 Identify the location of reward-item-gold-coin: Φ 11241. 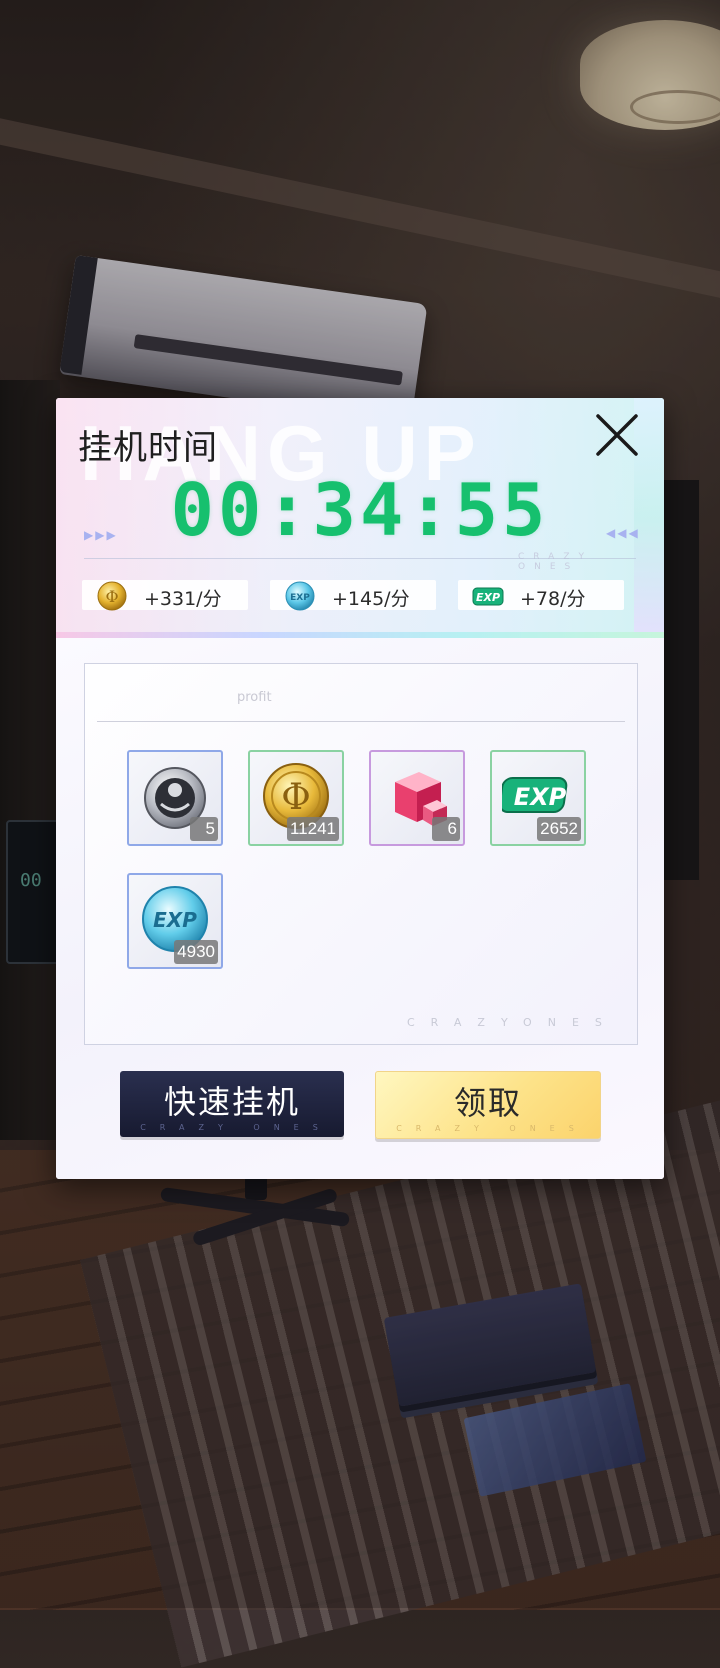
(296, 798).